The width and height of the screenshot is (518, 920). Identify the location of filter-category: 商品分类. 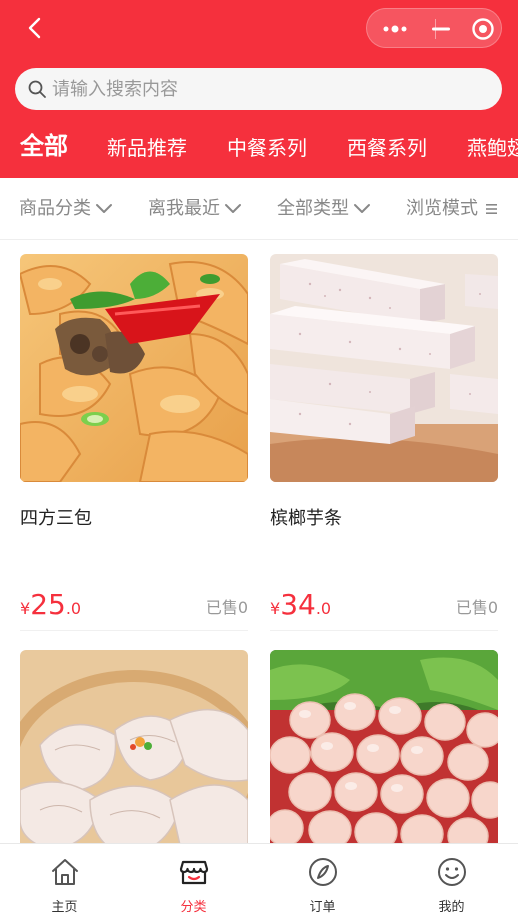
(66, 209).